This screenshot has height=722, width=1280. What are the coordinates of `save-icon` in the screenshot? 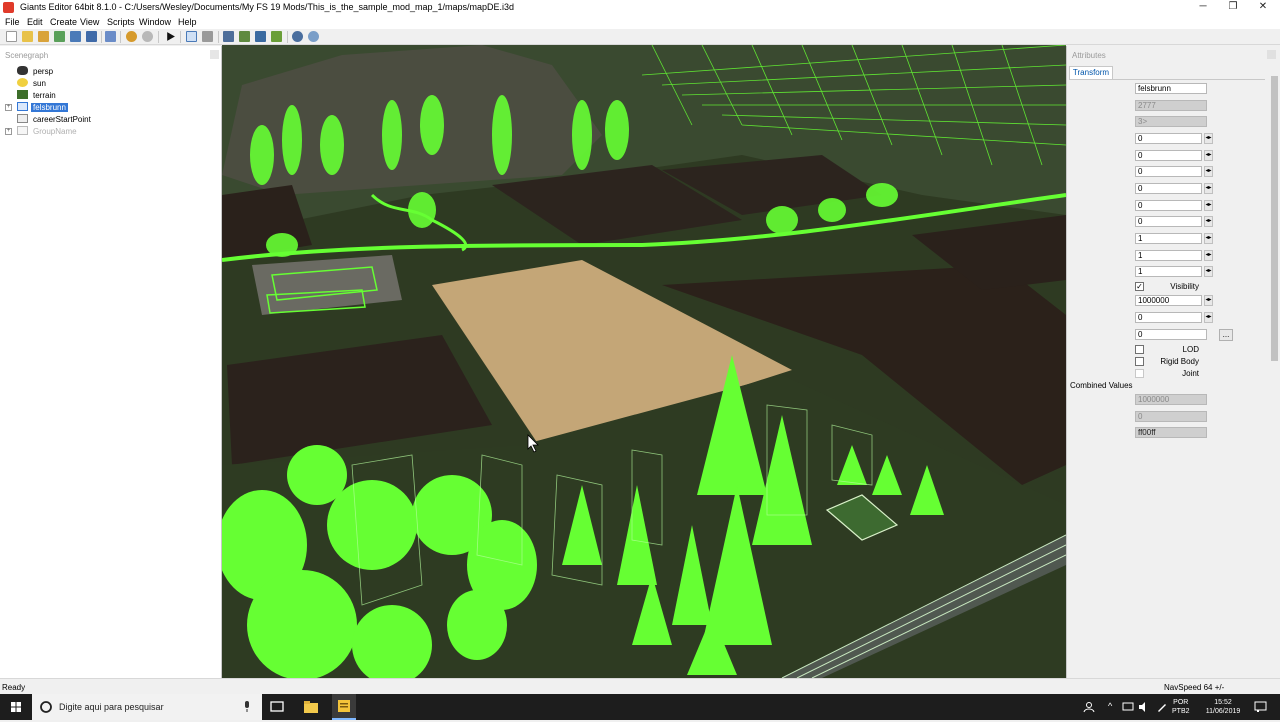 It's located at (75, 36).